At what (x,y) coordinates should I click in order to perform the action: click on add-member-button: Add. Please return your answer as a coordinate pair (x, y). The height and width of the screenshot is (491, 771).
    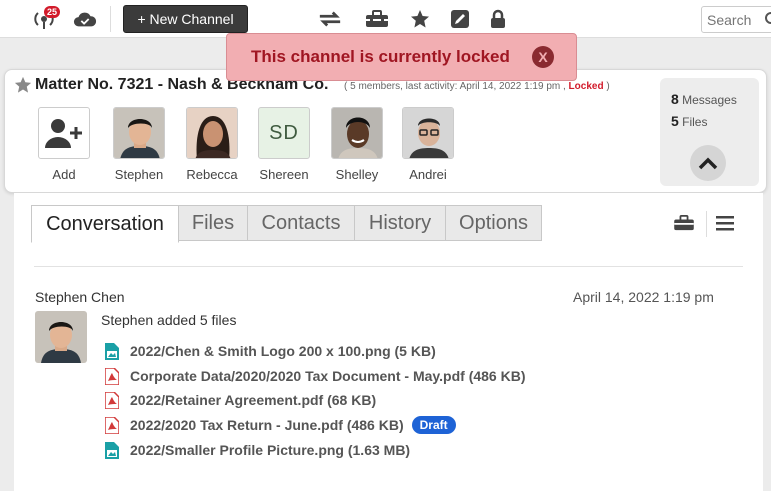
    Looking at the image, I should click on (64, 144).